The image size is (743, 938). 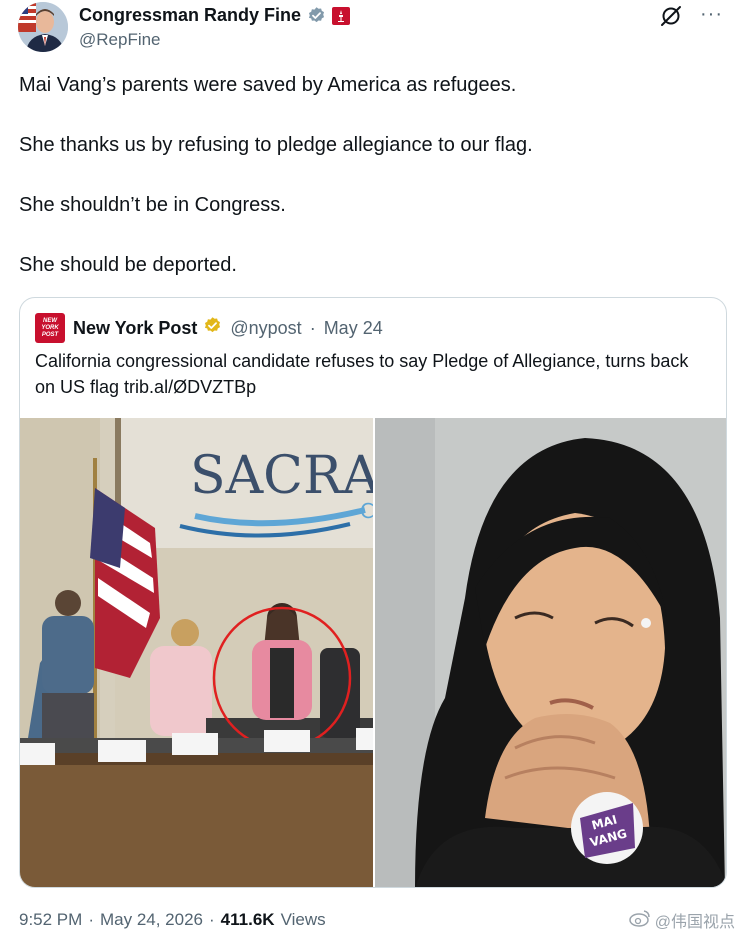 What do you see at coordinates (50, 320) in the screenshot?
I see `logo-text: NEW` at bounding box center [50, 320].